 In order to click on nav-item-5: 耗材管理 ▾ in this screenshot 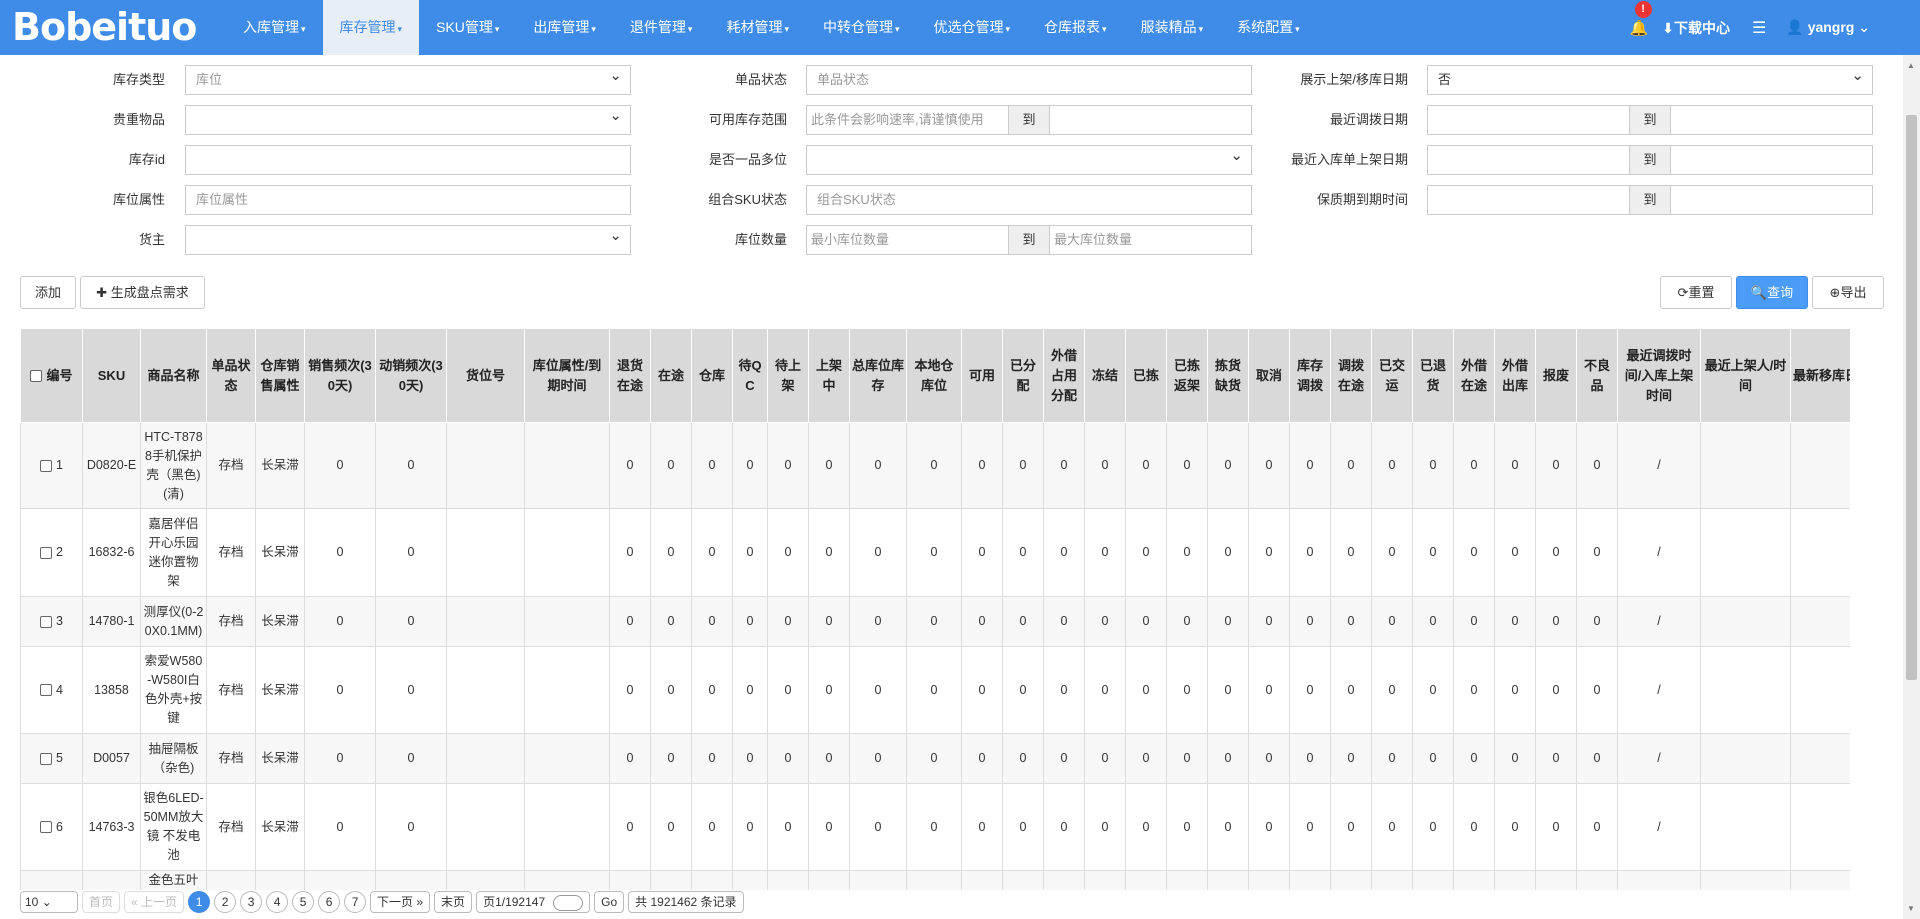, I will do `click(757, 27)`.